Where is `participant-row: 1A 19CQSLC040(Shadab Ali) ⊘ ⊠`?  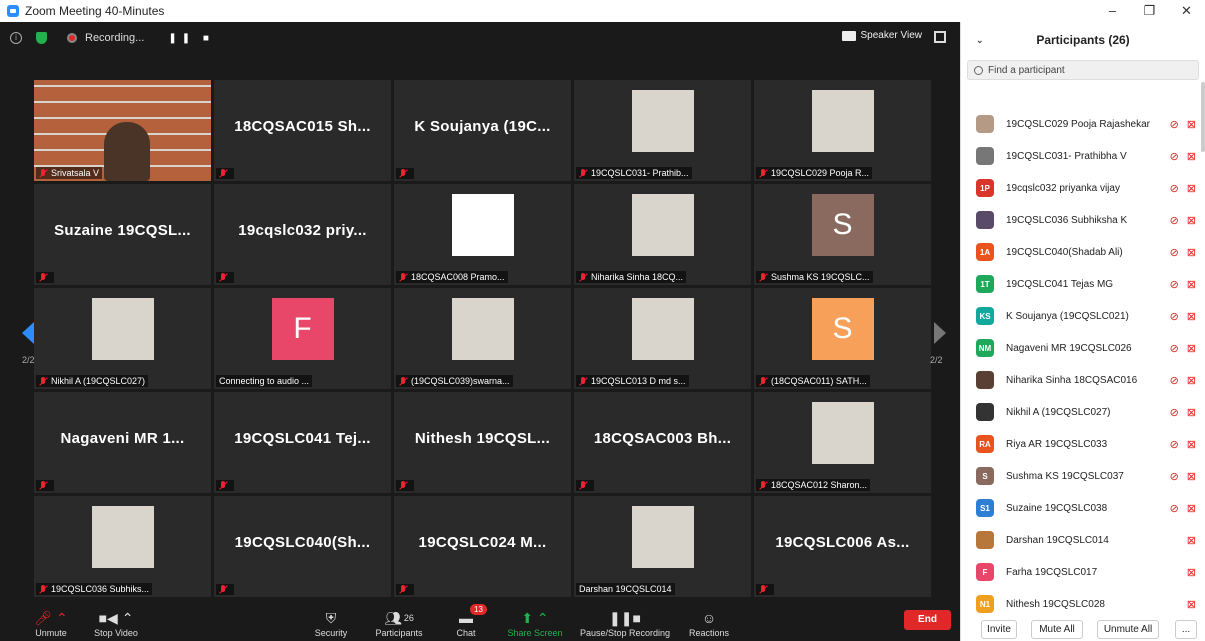 participant-row: 1A 19CQSLC040(Shadab Ali) ⊘ ⊠ is located at coordinates (1083, 252).